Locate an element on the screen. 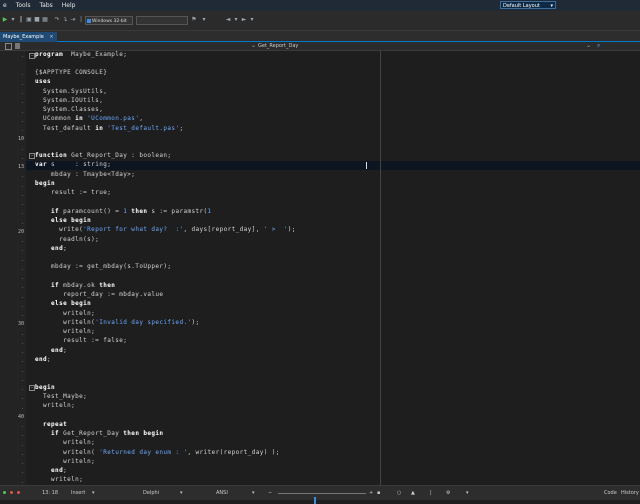 Image resolution: width=640 pixels, height=504 pixels. zoom-in-icon: + is located at coordinates (371, 493).